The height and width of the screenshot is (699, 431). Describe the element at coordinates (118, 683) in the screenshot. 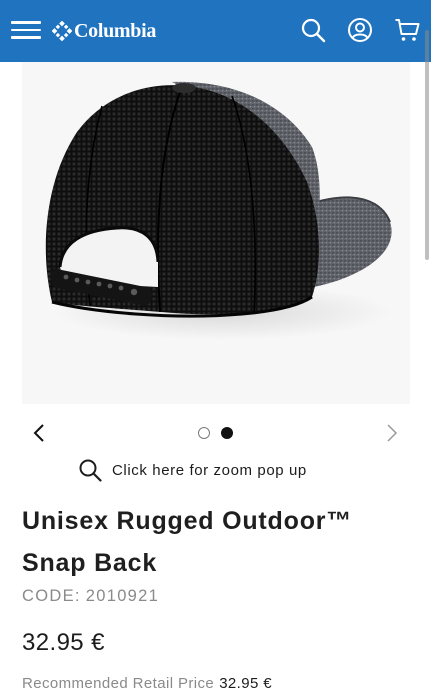

I see `rrp-label: Recommended Retail Price` at that location.